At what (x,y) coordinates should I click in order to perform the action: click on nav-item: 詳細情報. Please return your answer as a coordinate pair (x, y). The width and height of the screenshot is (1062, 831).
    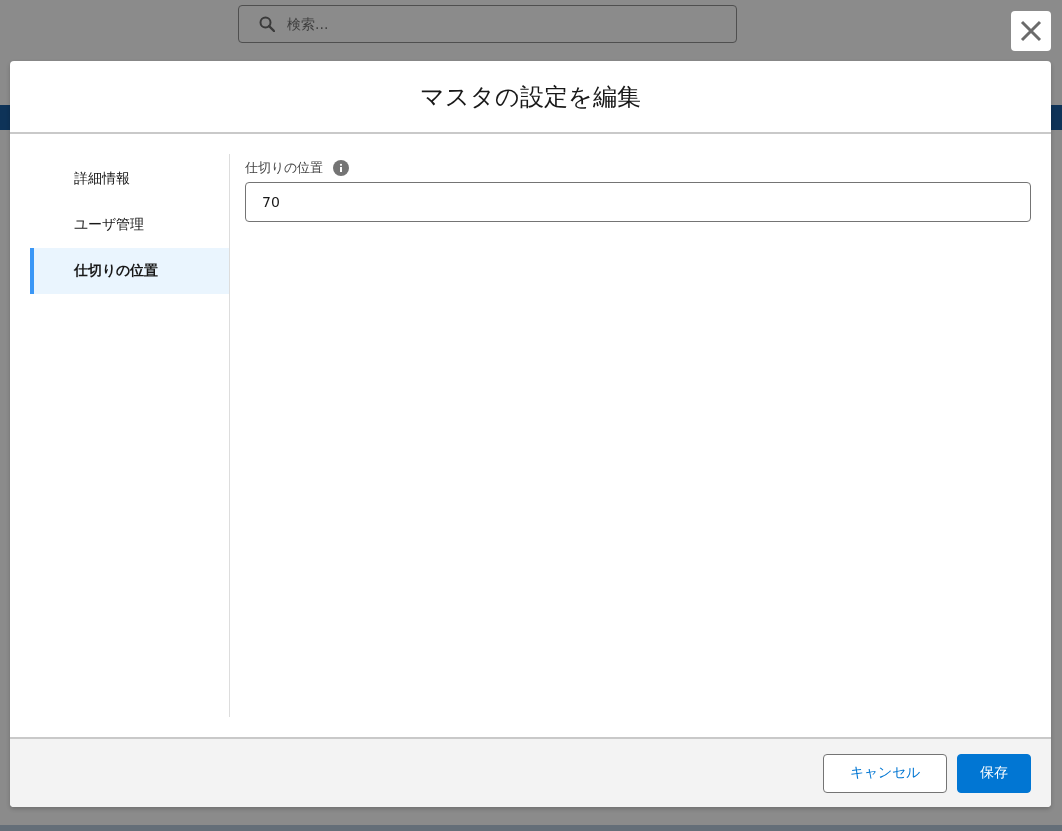
    Looking at the image, I should click on (129, 179).